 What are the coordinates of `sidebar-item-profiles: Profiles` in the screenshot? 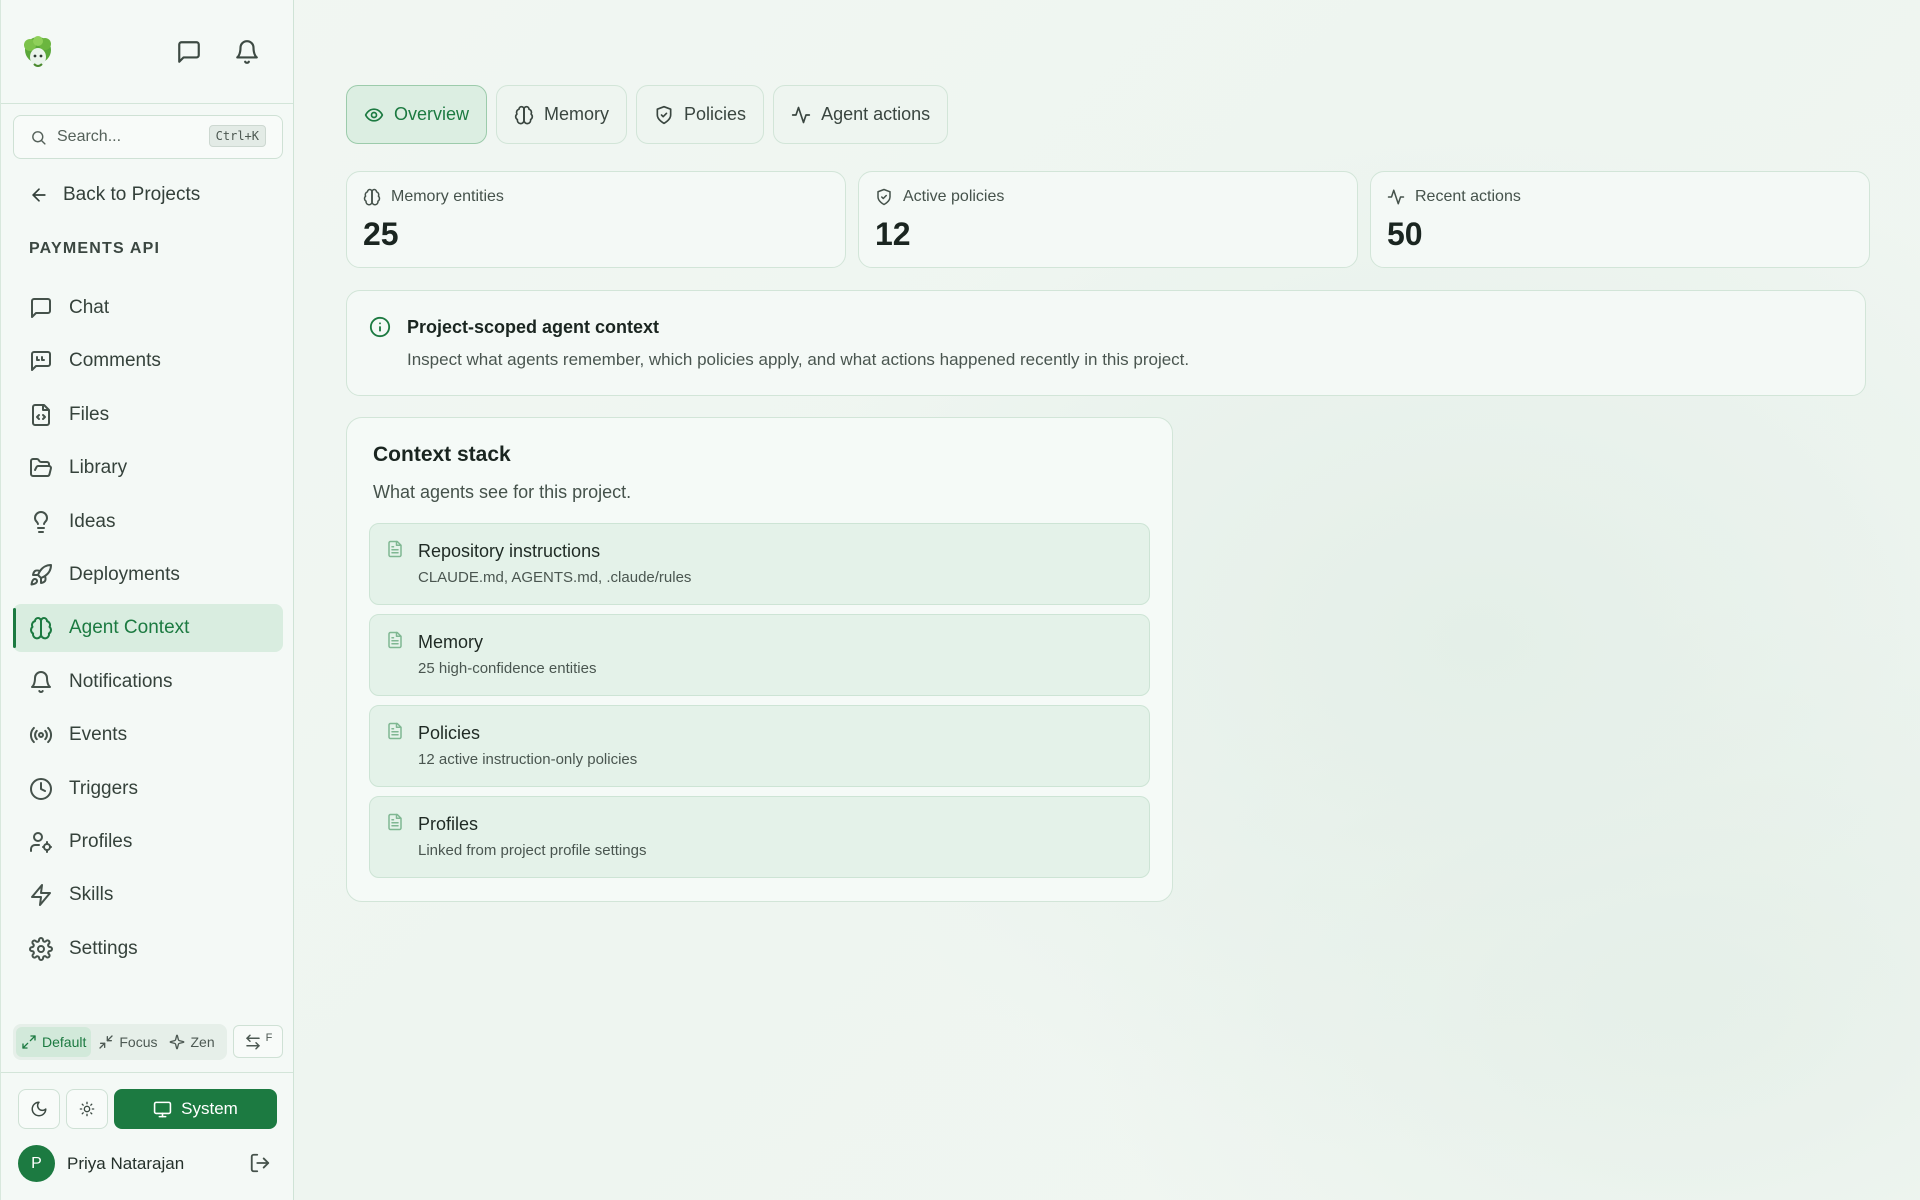 It's located at (148, 842).